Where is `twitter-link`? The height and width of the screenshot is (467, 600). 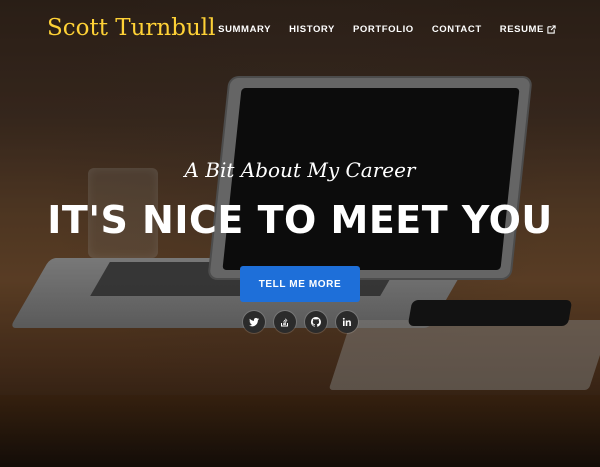
twitter-link is located at coordinates (253, 322).